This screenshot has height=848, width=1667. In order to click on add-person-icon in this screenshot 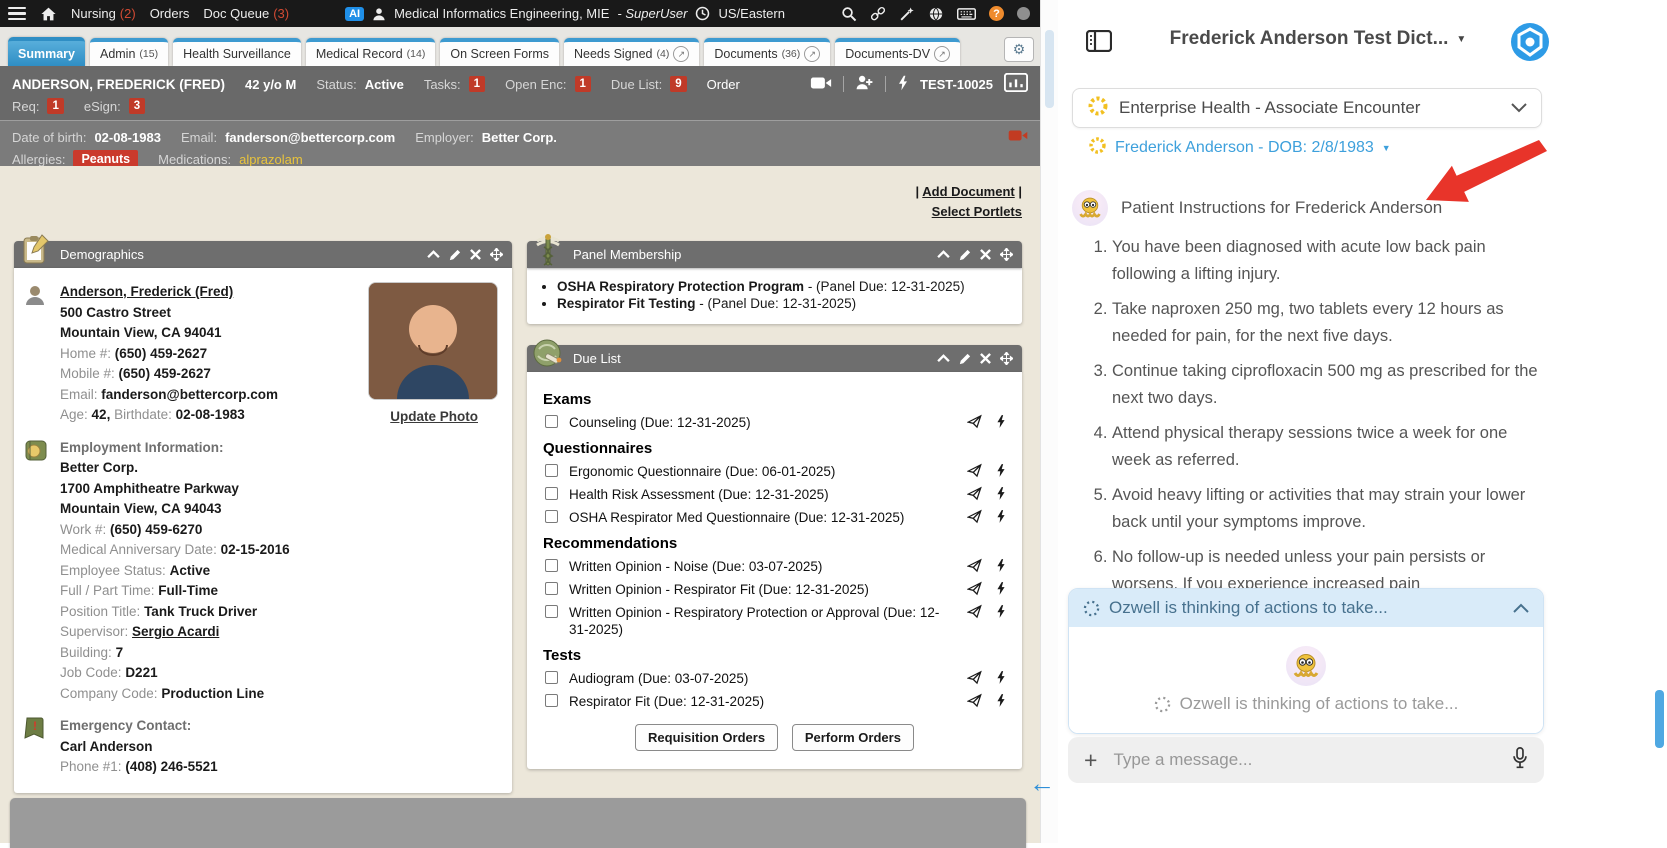, I will do `click(864, 84)`.